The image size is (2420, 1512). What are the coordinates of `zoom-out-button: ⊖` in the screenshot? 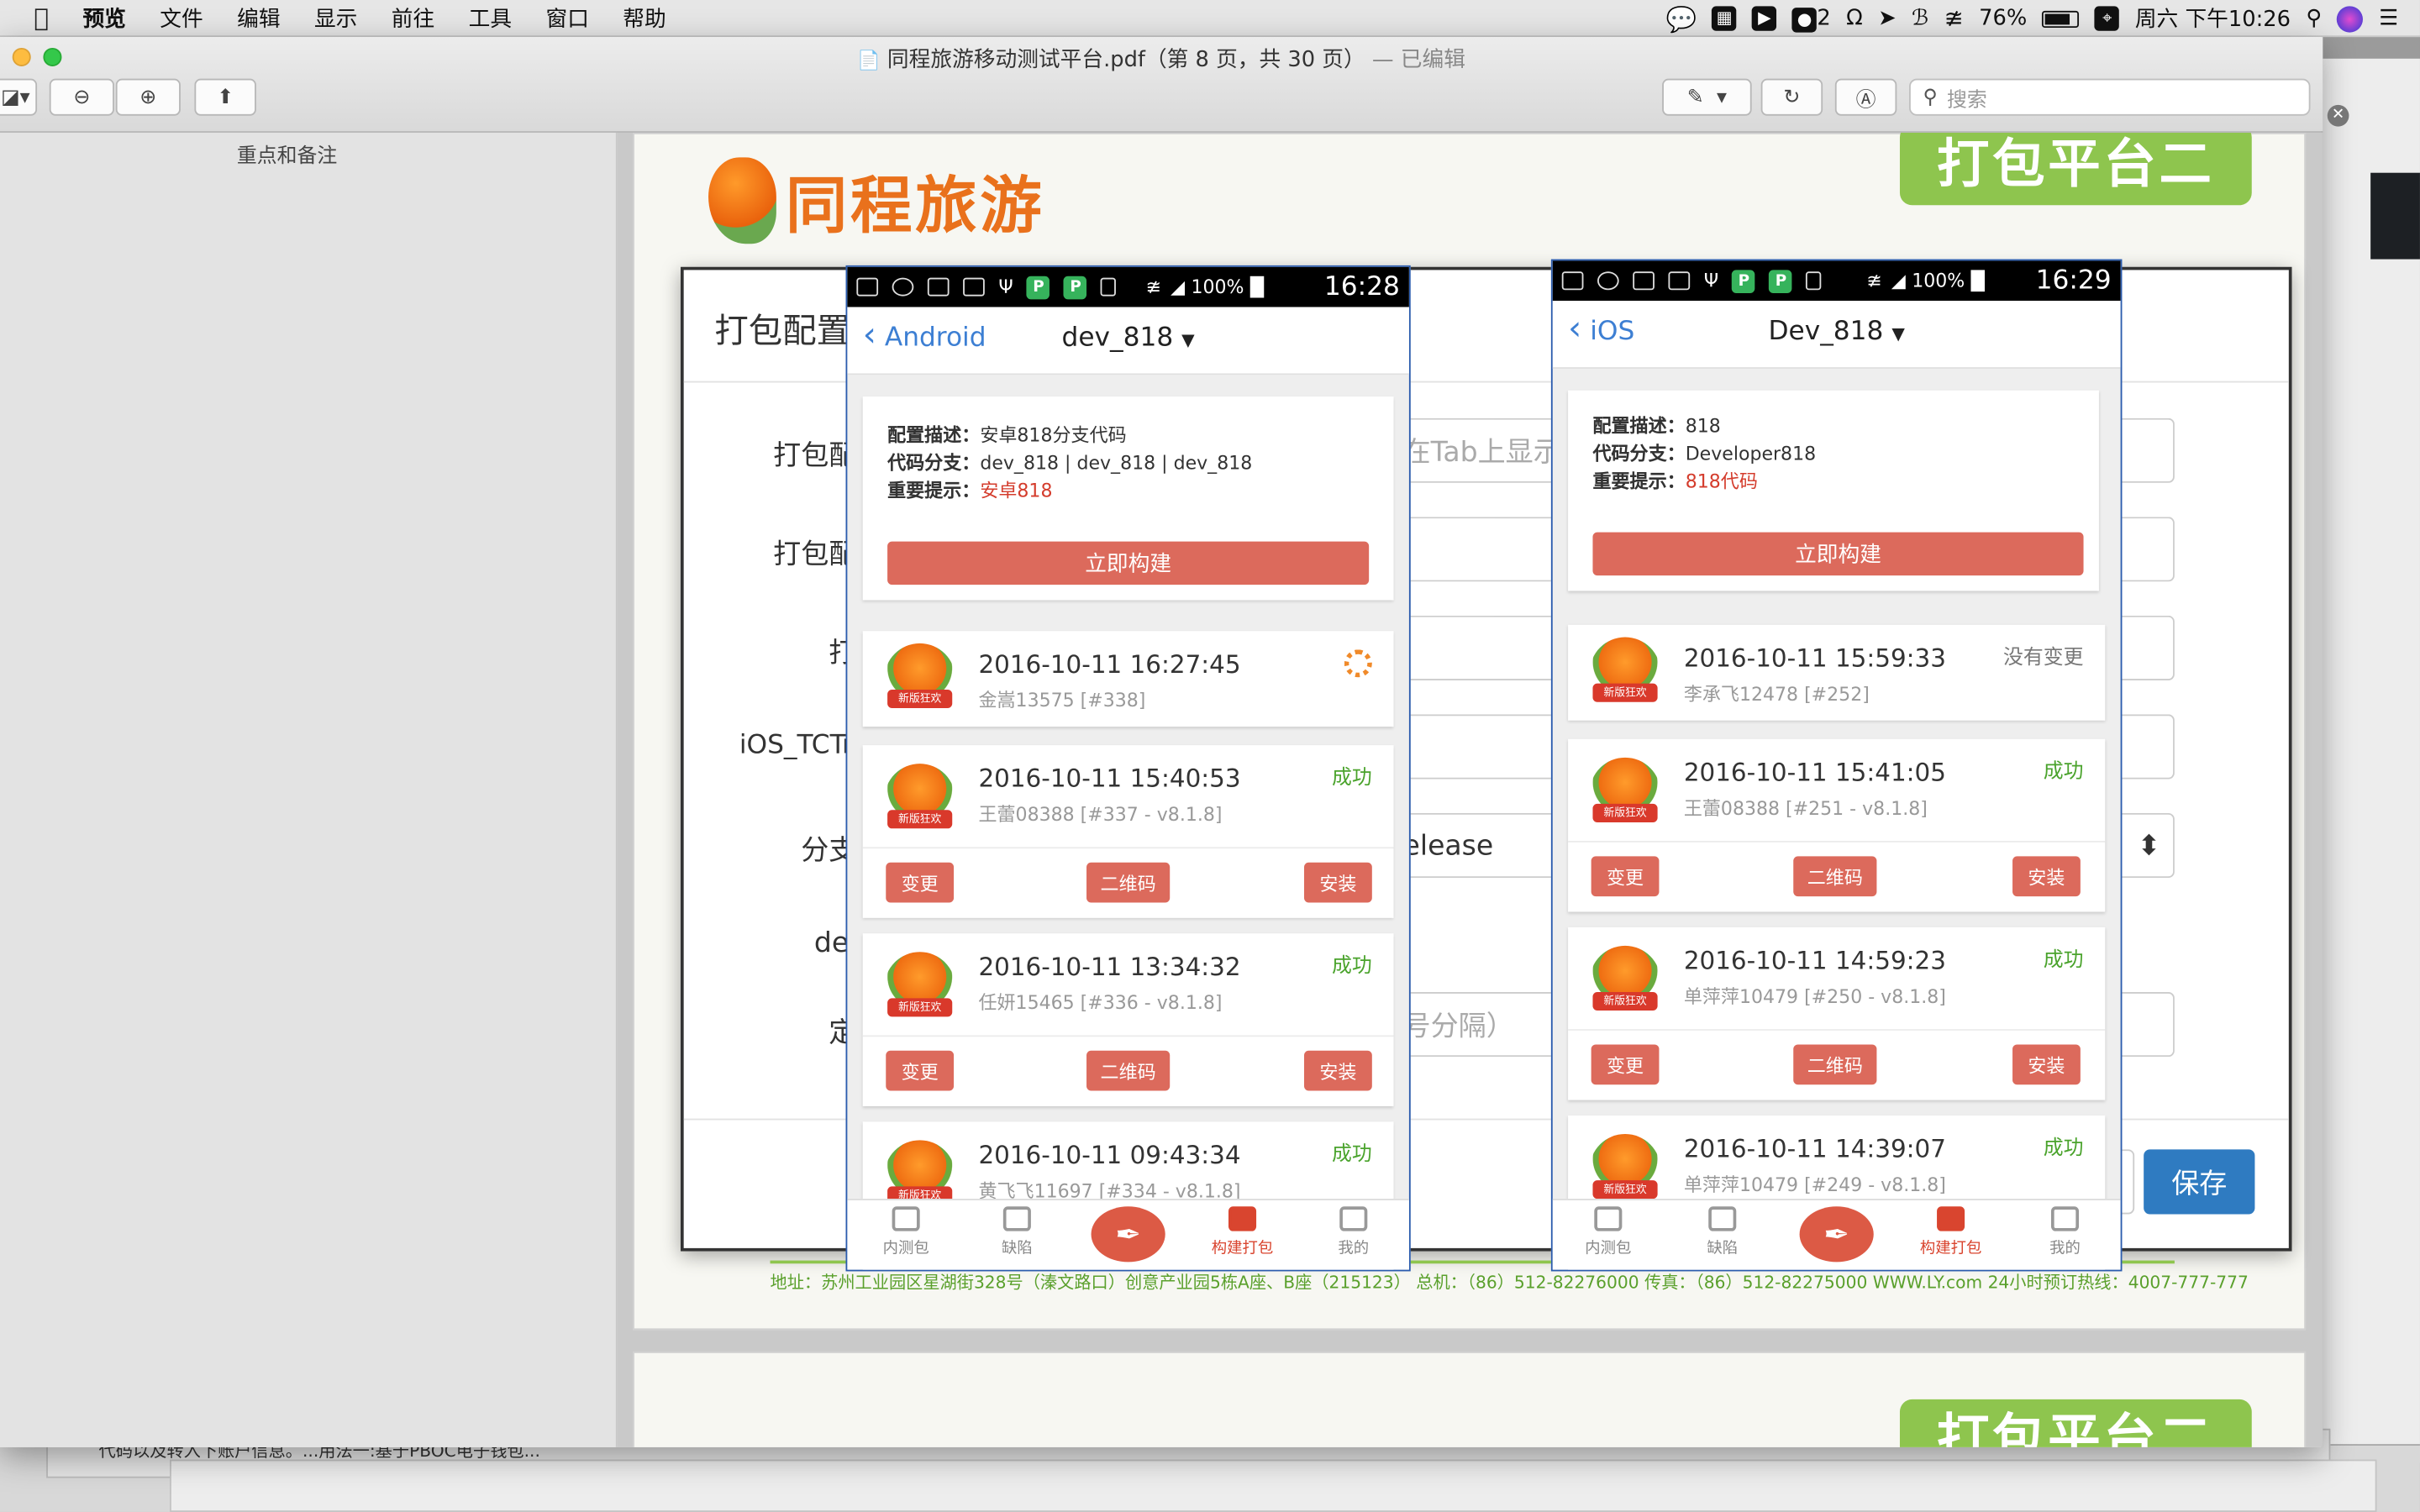 It's located at (81, 97).